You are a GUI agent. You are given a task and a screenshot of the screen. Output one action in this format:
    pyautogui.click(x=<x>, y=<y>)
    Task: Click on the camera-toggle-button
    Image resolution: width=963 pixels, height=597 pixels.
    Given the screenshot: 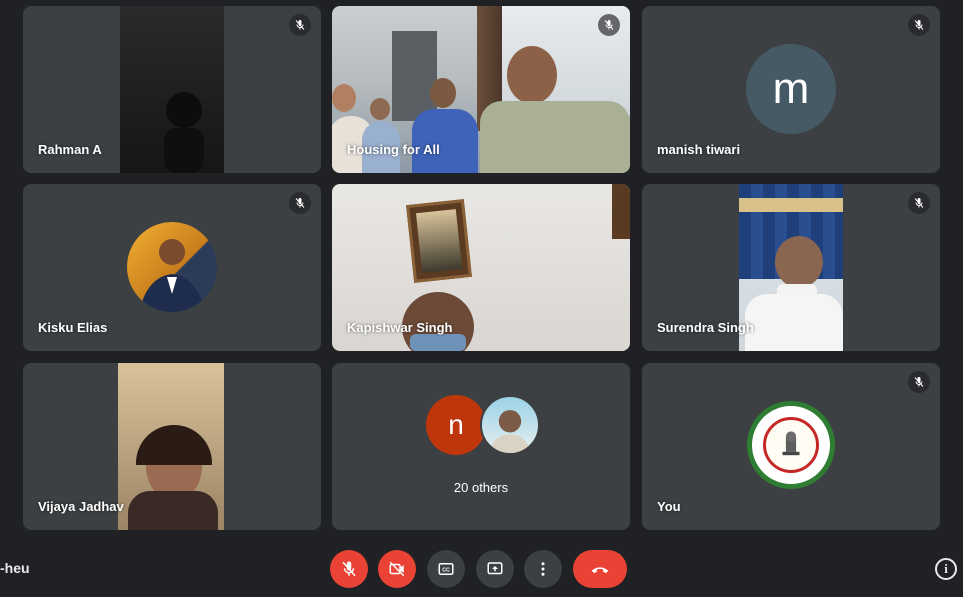 What is the action you would take?
    pyautogui.click(x=397, y=569)
    